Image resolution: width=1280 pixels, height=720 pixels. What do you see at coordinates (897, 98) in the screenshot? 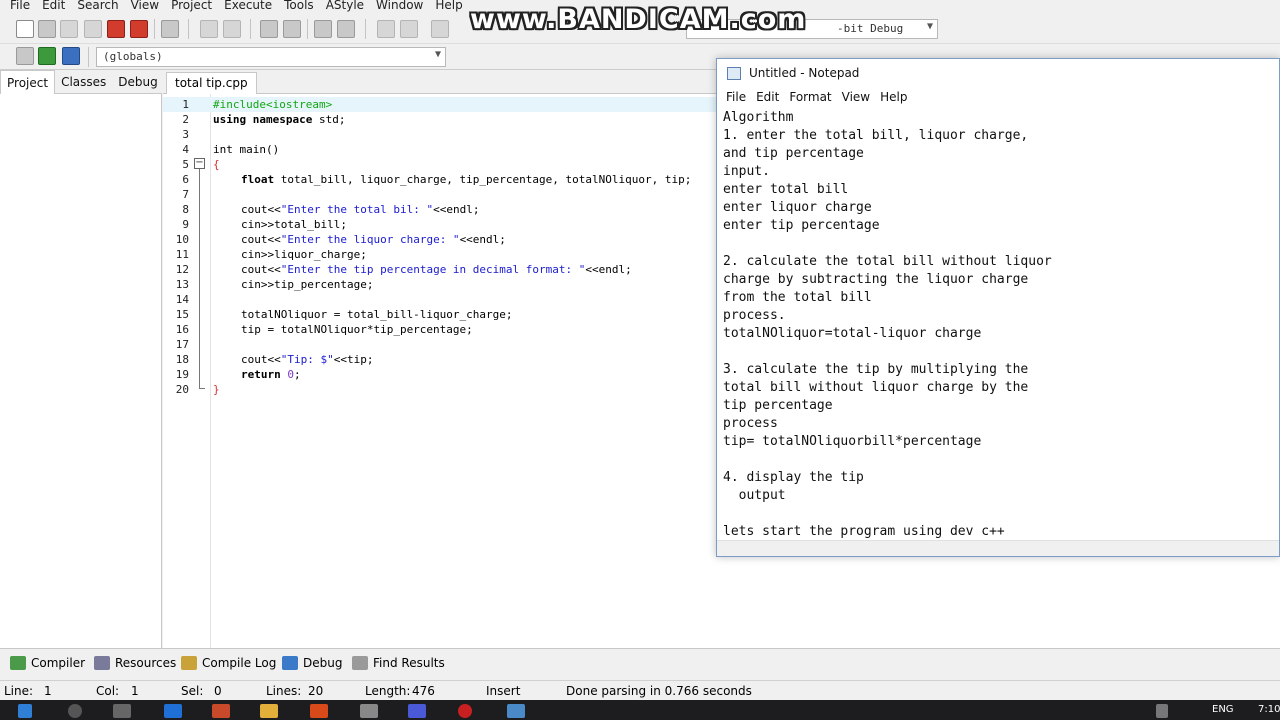
I see `notepad-menu-help: Help` at bounding box center [897, 98].